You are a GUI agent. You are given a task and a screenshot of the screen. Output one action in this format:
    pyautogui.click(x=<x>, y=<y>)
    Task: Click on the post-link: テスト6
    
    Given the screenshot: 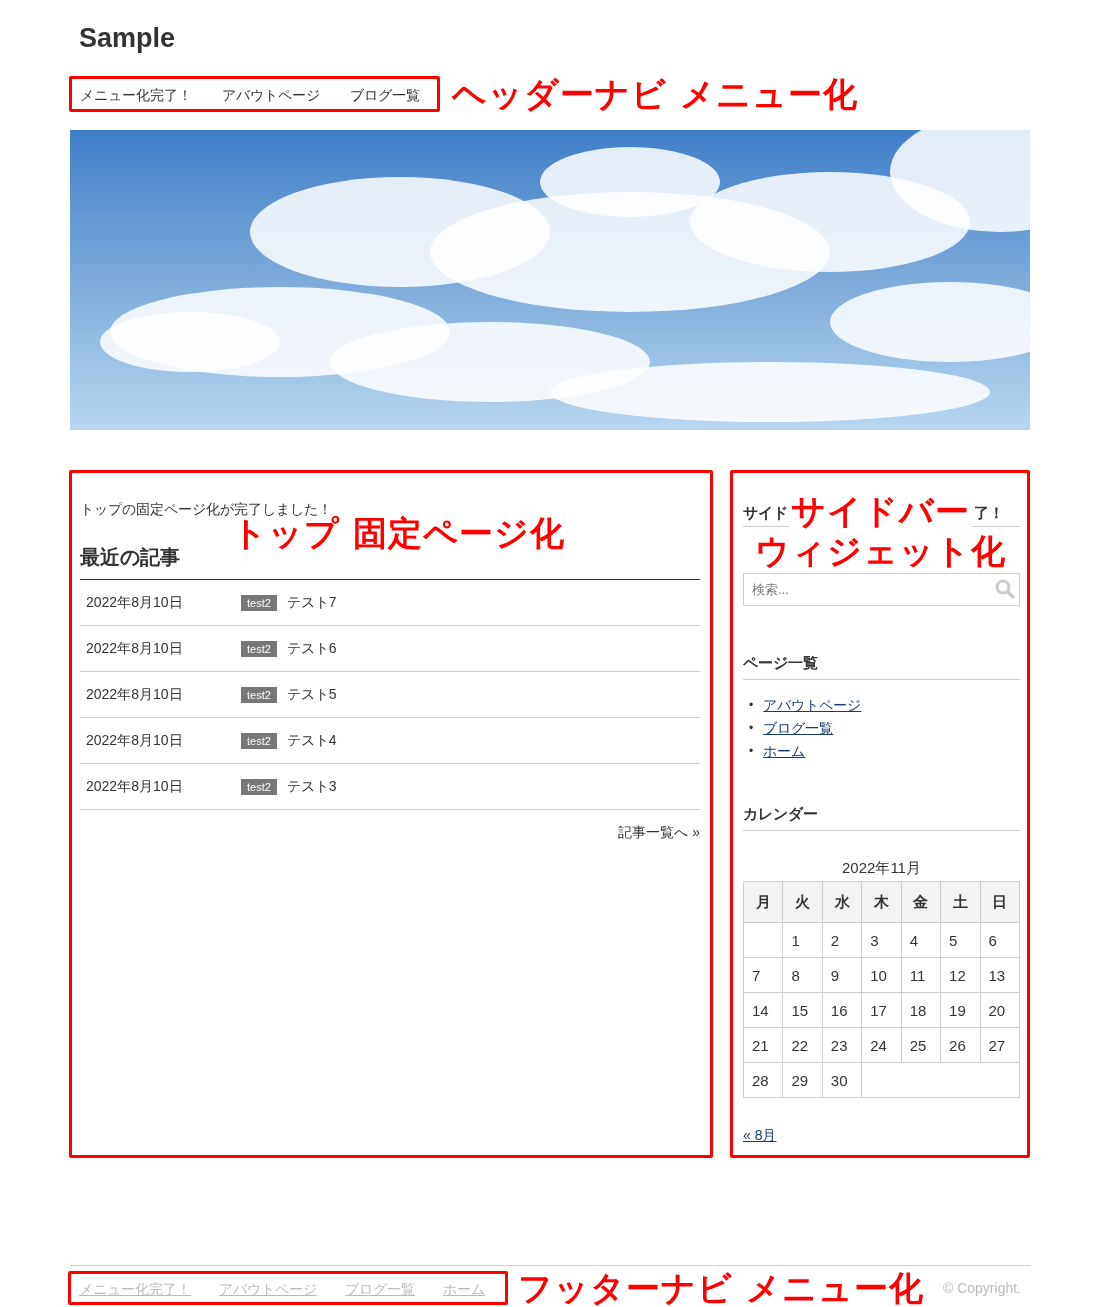 What is the action you would take?
    pyautogui.click(x=311, y=648)
    